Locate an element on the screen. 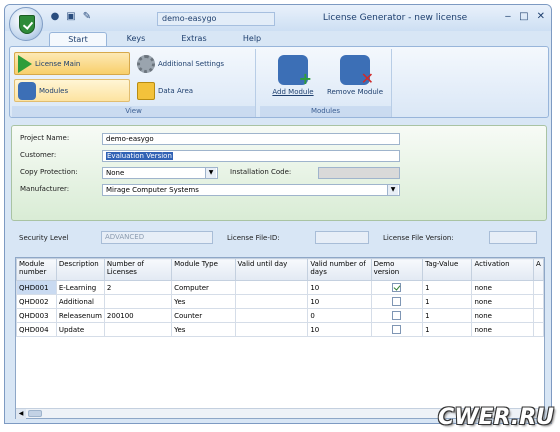 The height and width of the screenshot is (432, 560). license-file-version-label: License File Version: is located at coordinates (418, 238).